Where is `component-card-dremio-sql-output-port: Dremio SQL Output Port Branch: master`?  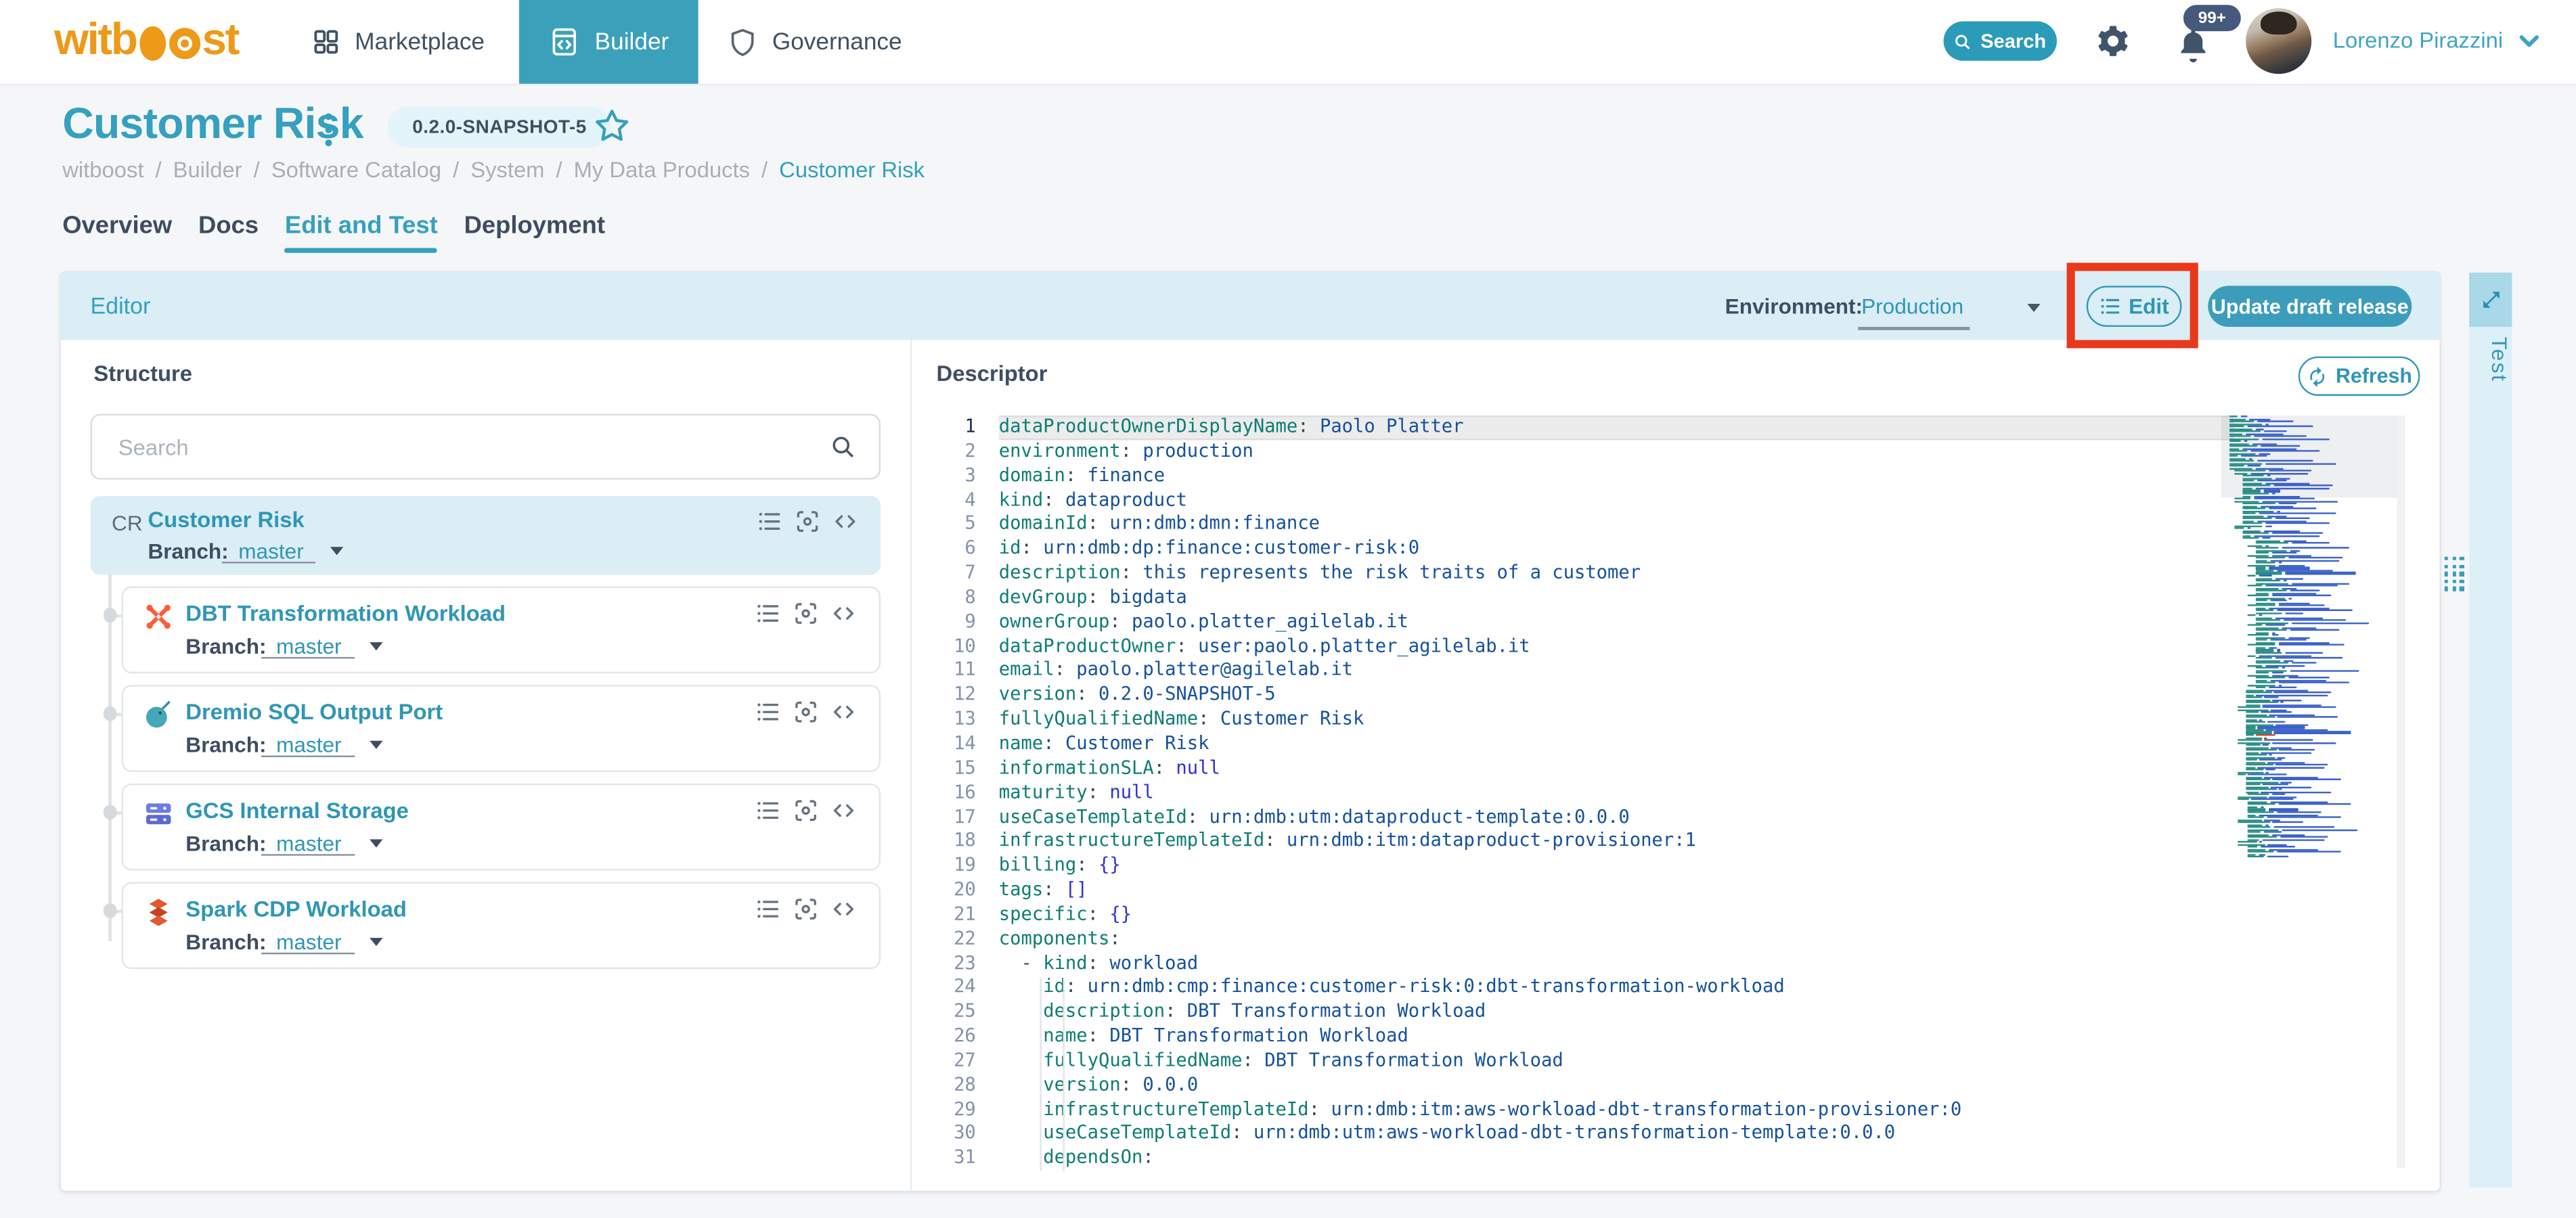
component-card-dremio-sql-output-port: Dremio SQL Output Port Branch: master is located at coordinates (501, 728).